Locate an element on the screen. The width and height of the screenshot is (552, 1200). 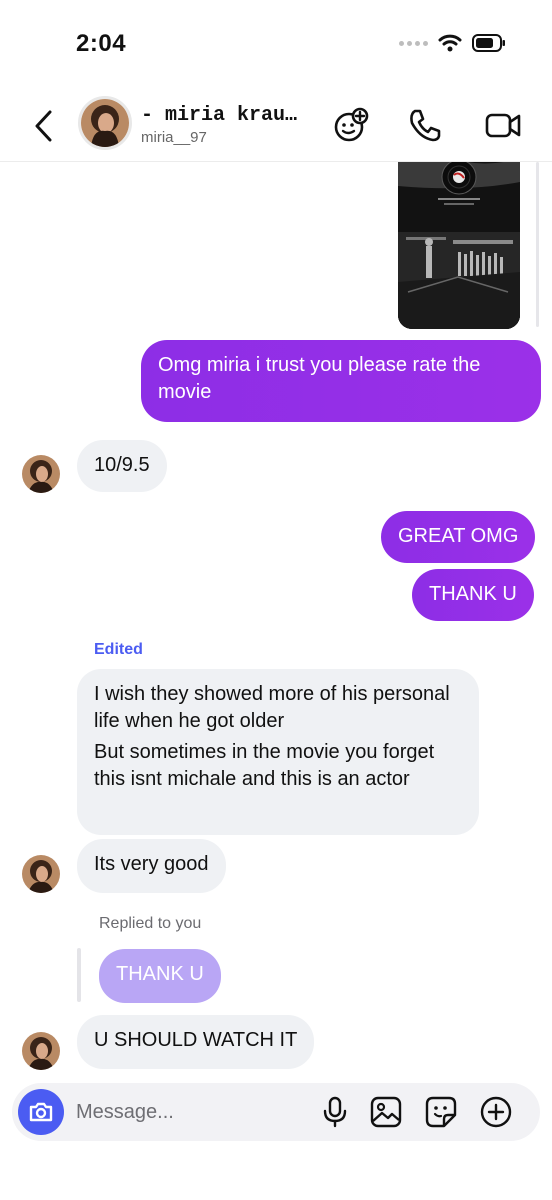
message-text: GREAT OMG is located at coordinates (458, 536).